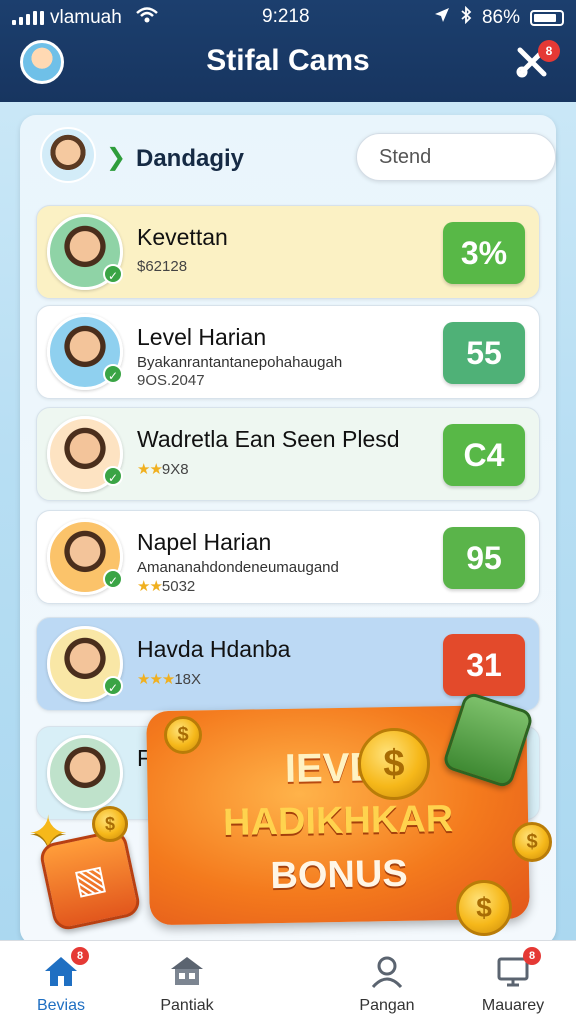  Describe the element at coordinates (187, 971) in the screenshot. I see `shop-icon` at that location.